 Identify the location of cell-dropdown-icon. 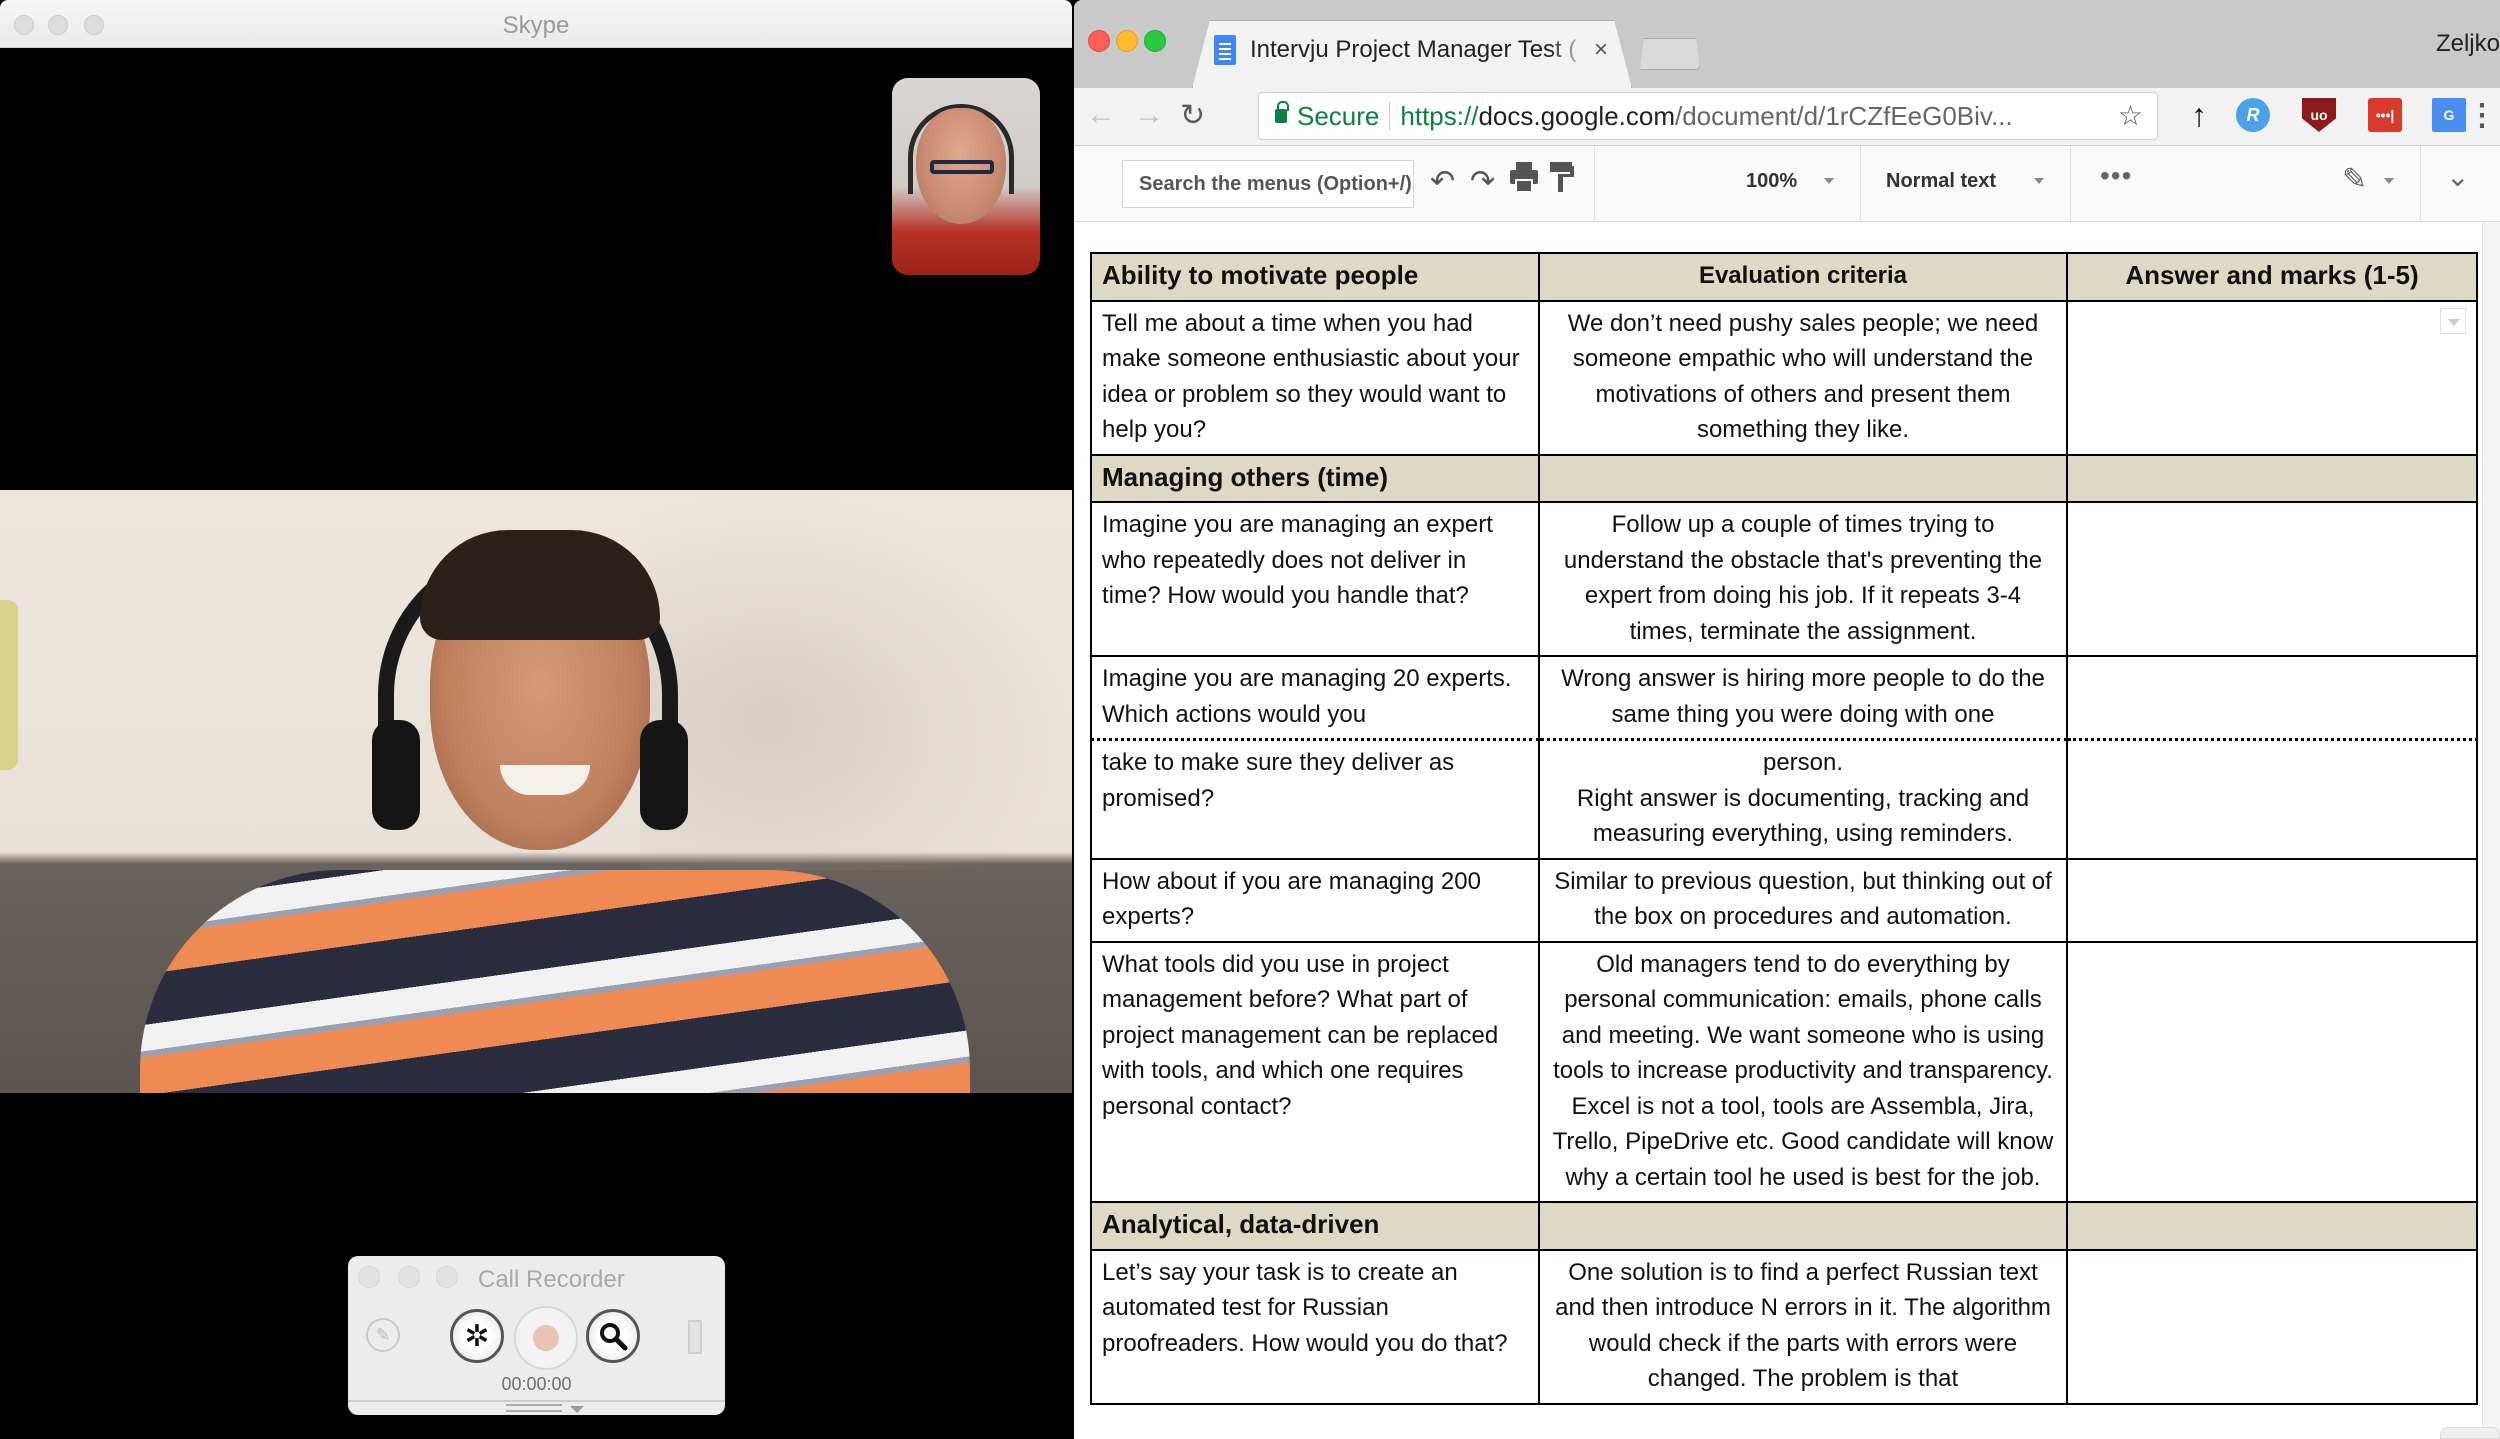
(2453, 320).